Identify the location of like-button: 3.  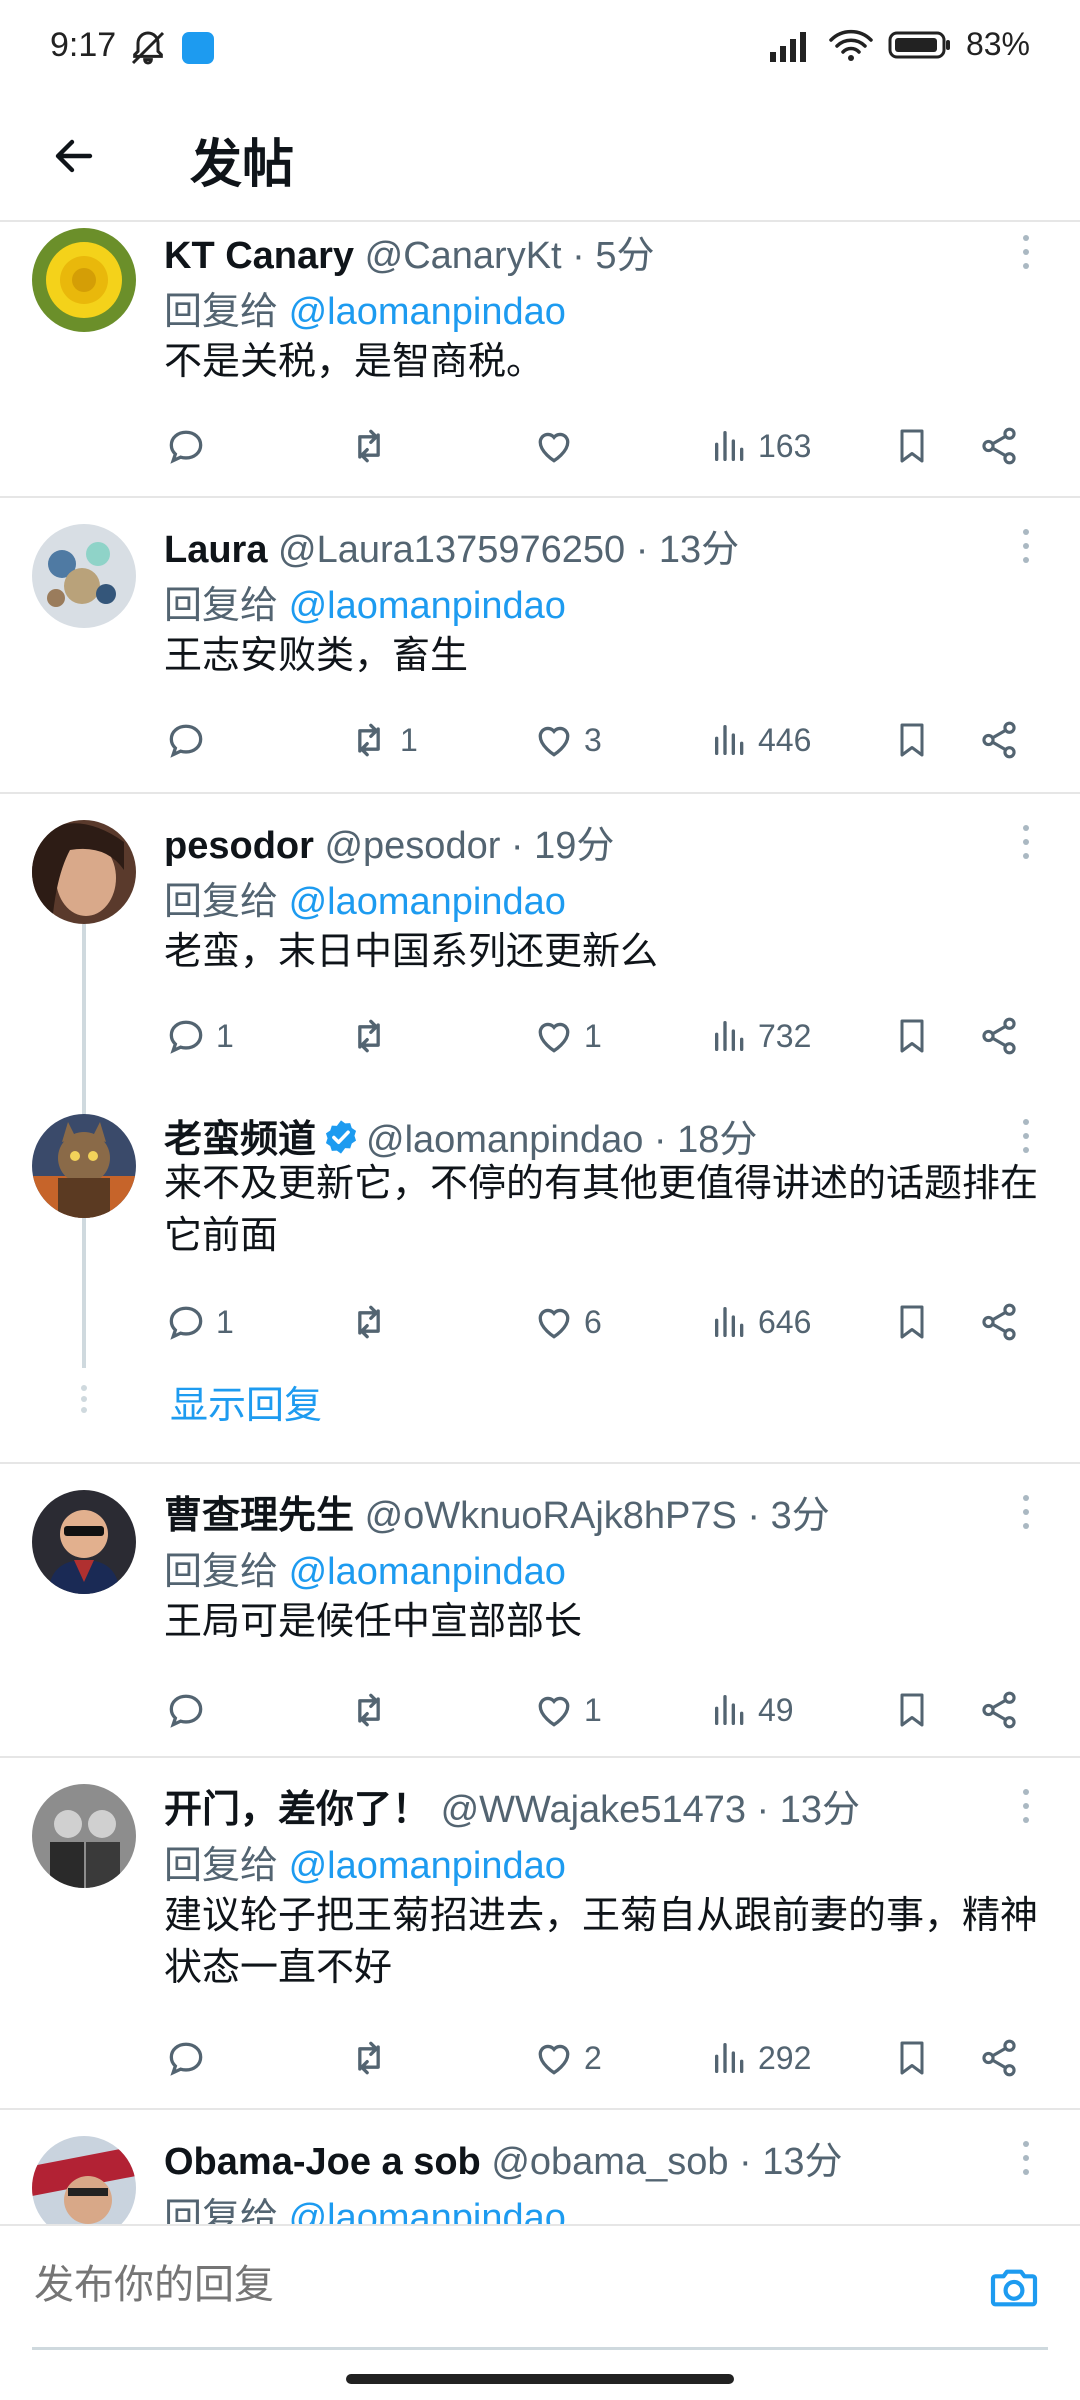
(567, 740).